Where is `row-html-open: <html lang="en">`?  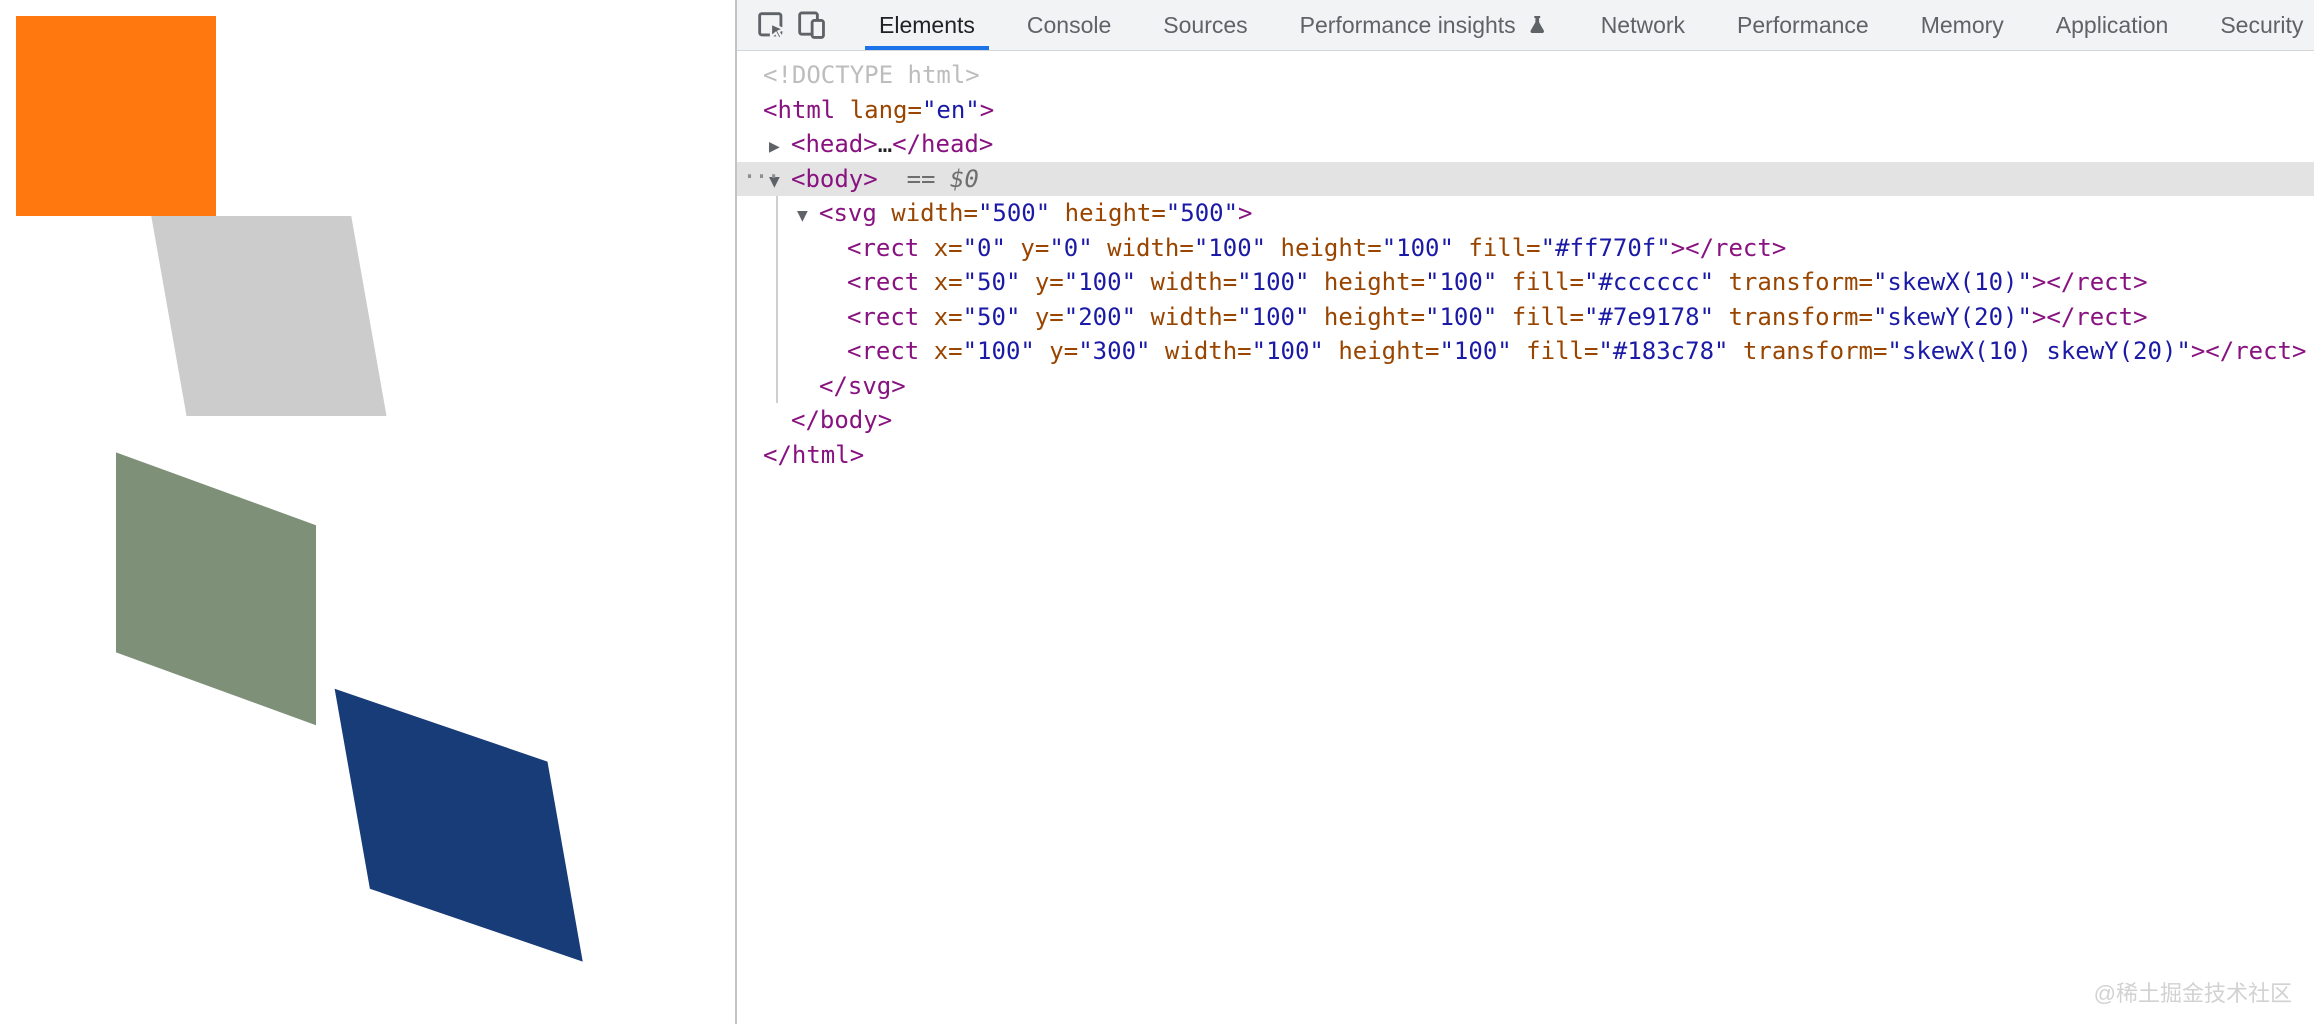
row-html-open: <html lang="en"> is located at coordinates (1525, 110).